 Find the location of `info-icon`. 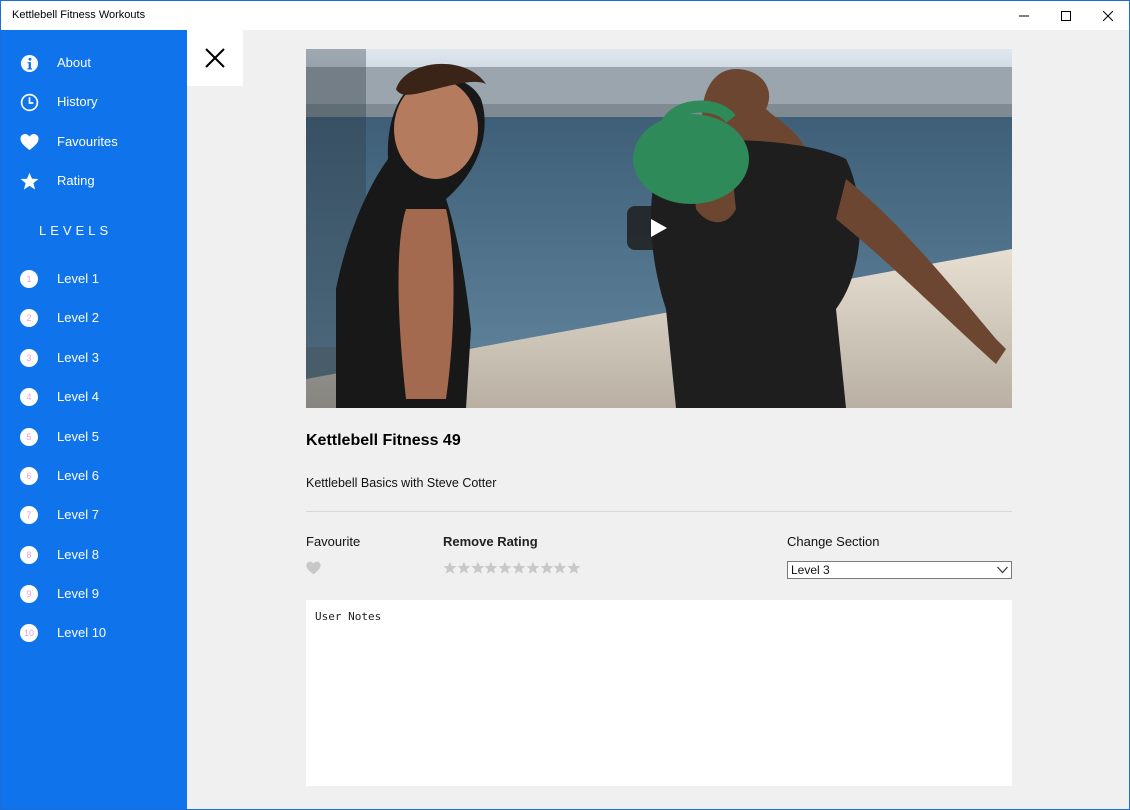

info-icon is located at coordinates (29, 63).